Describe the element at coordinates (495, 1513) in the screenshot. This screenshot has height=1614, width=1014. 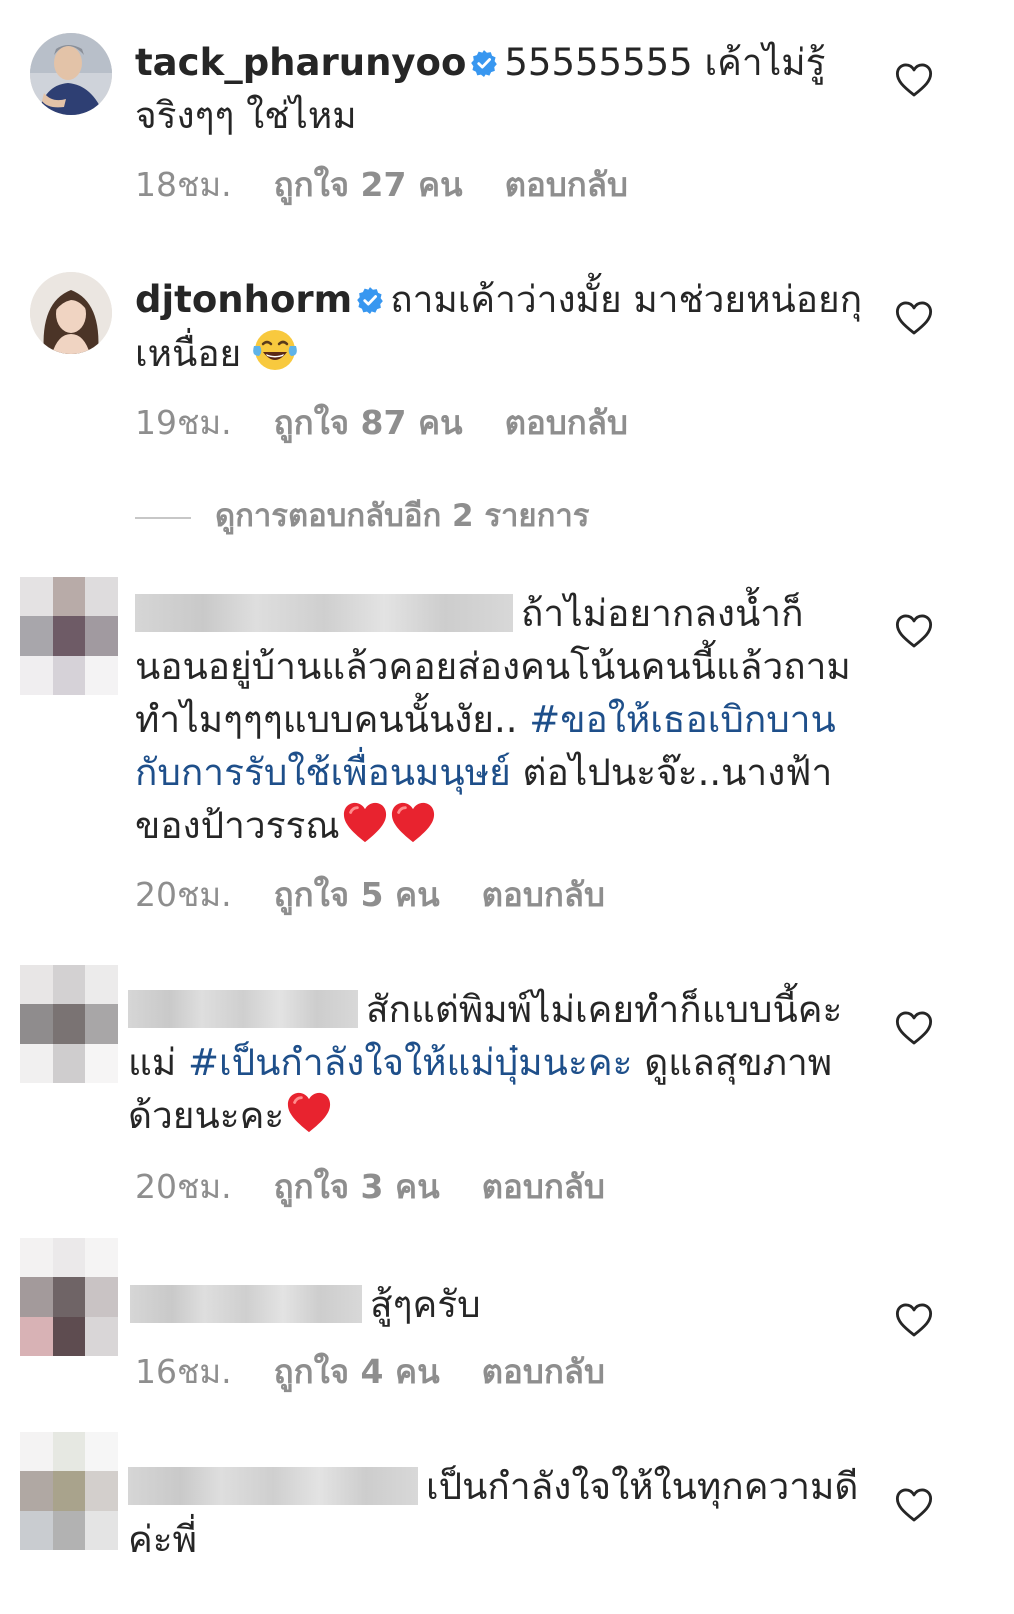
I see `comment-text: เป็นกำลังใจให้ในทุกความดีค่ะพี่` at that location.